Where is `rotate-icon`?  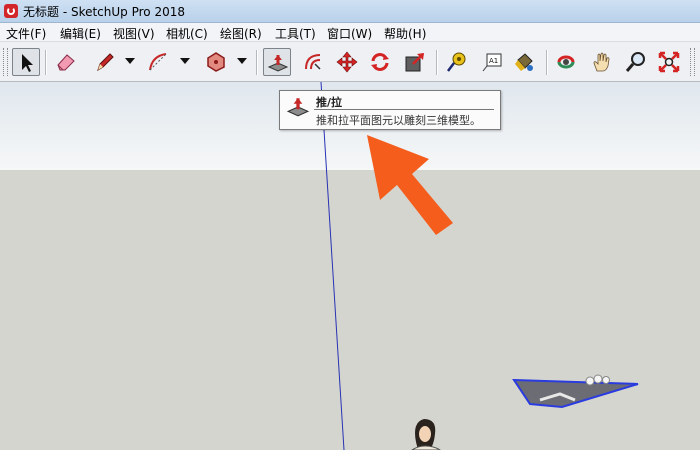
rotate-icon is located at coordinates (380, 62).